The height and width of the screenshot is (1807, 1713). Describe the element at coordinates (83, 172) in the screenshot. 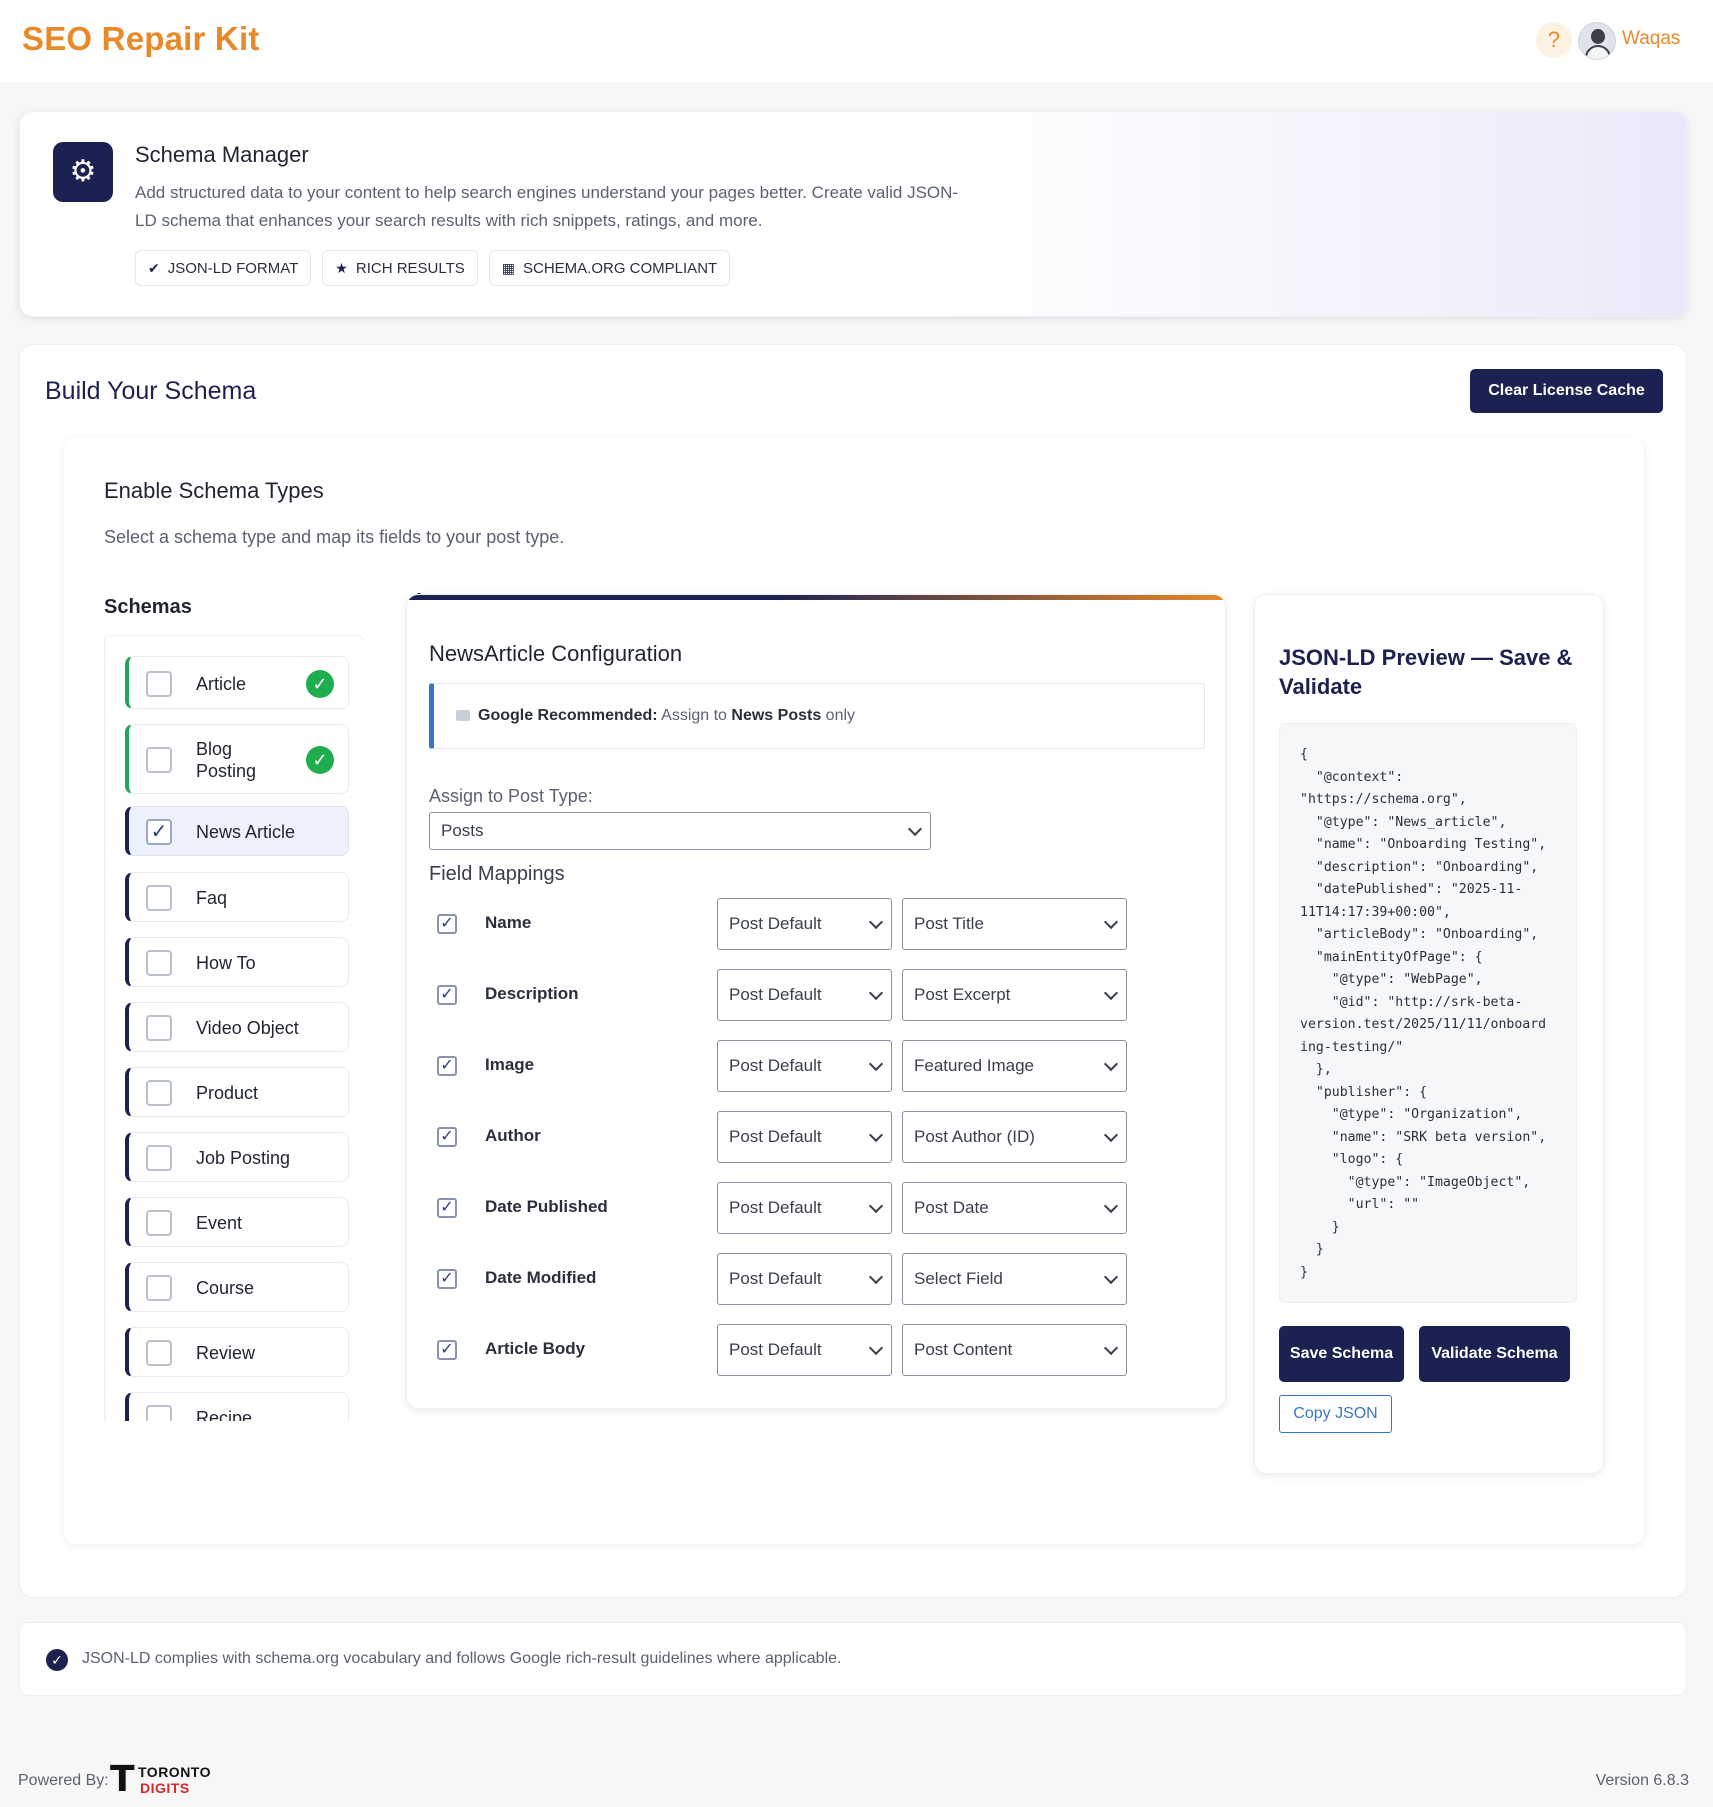

I see `gear-icon: ⚙` at that location.